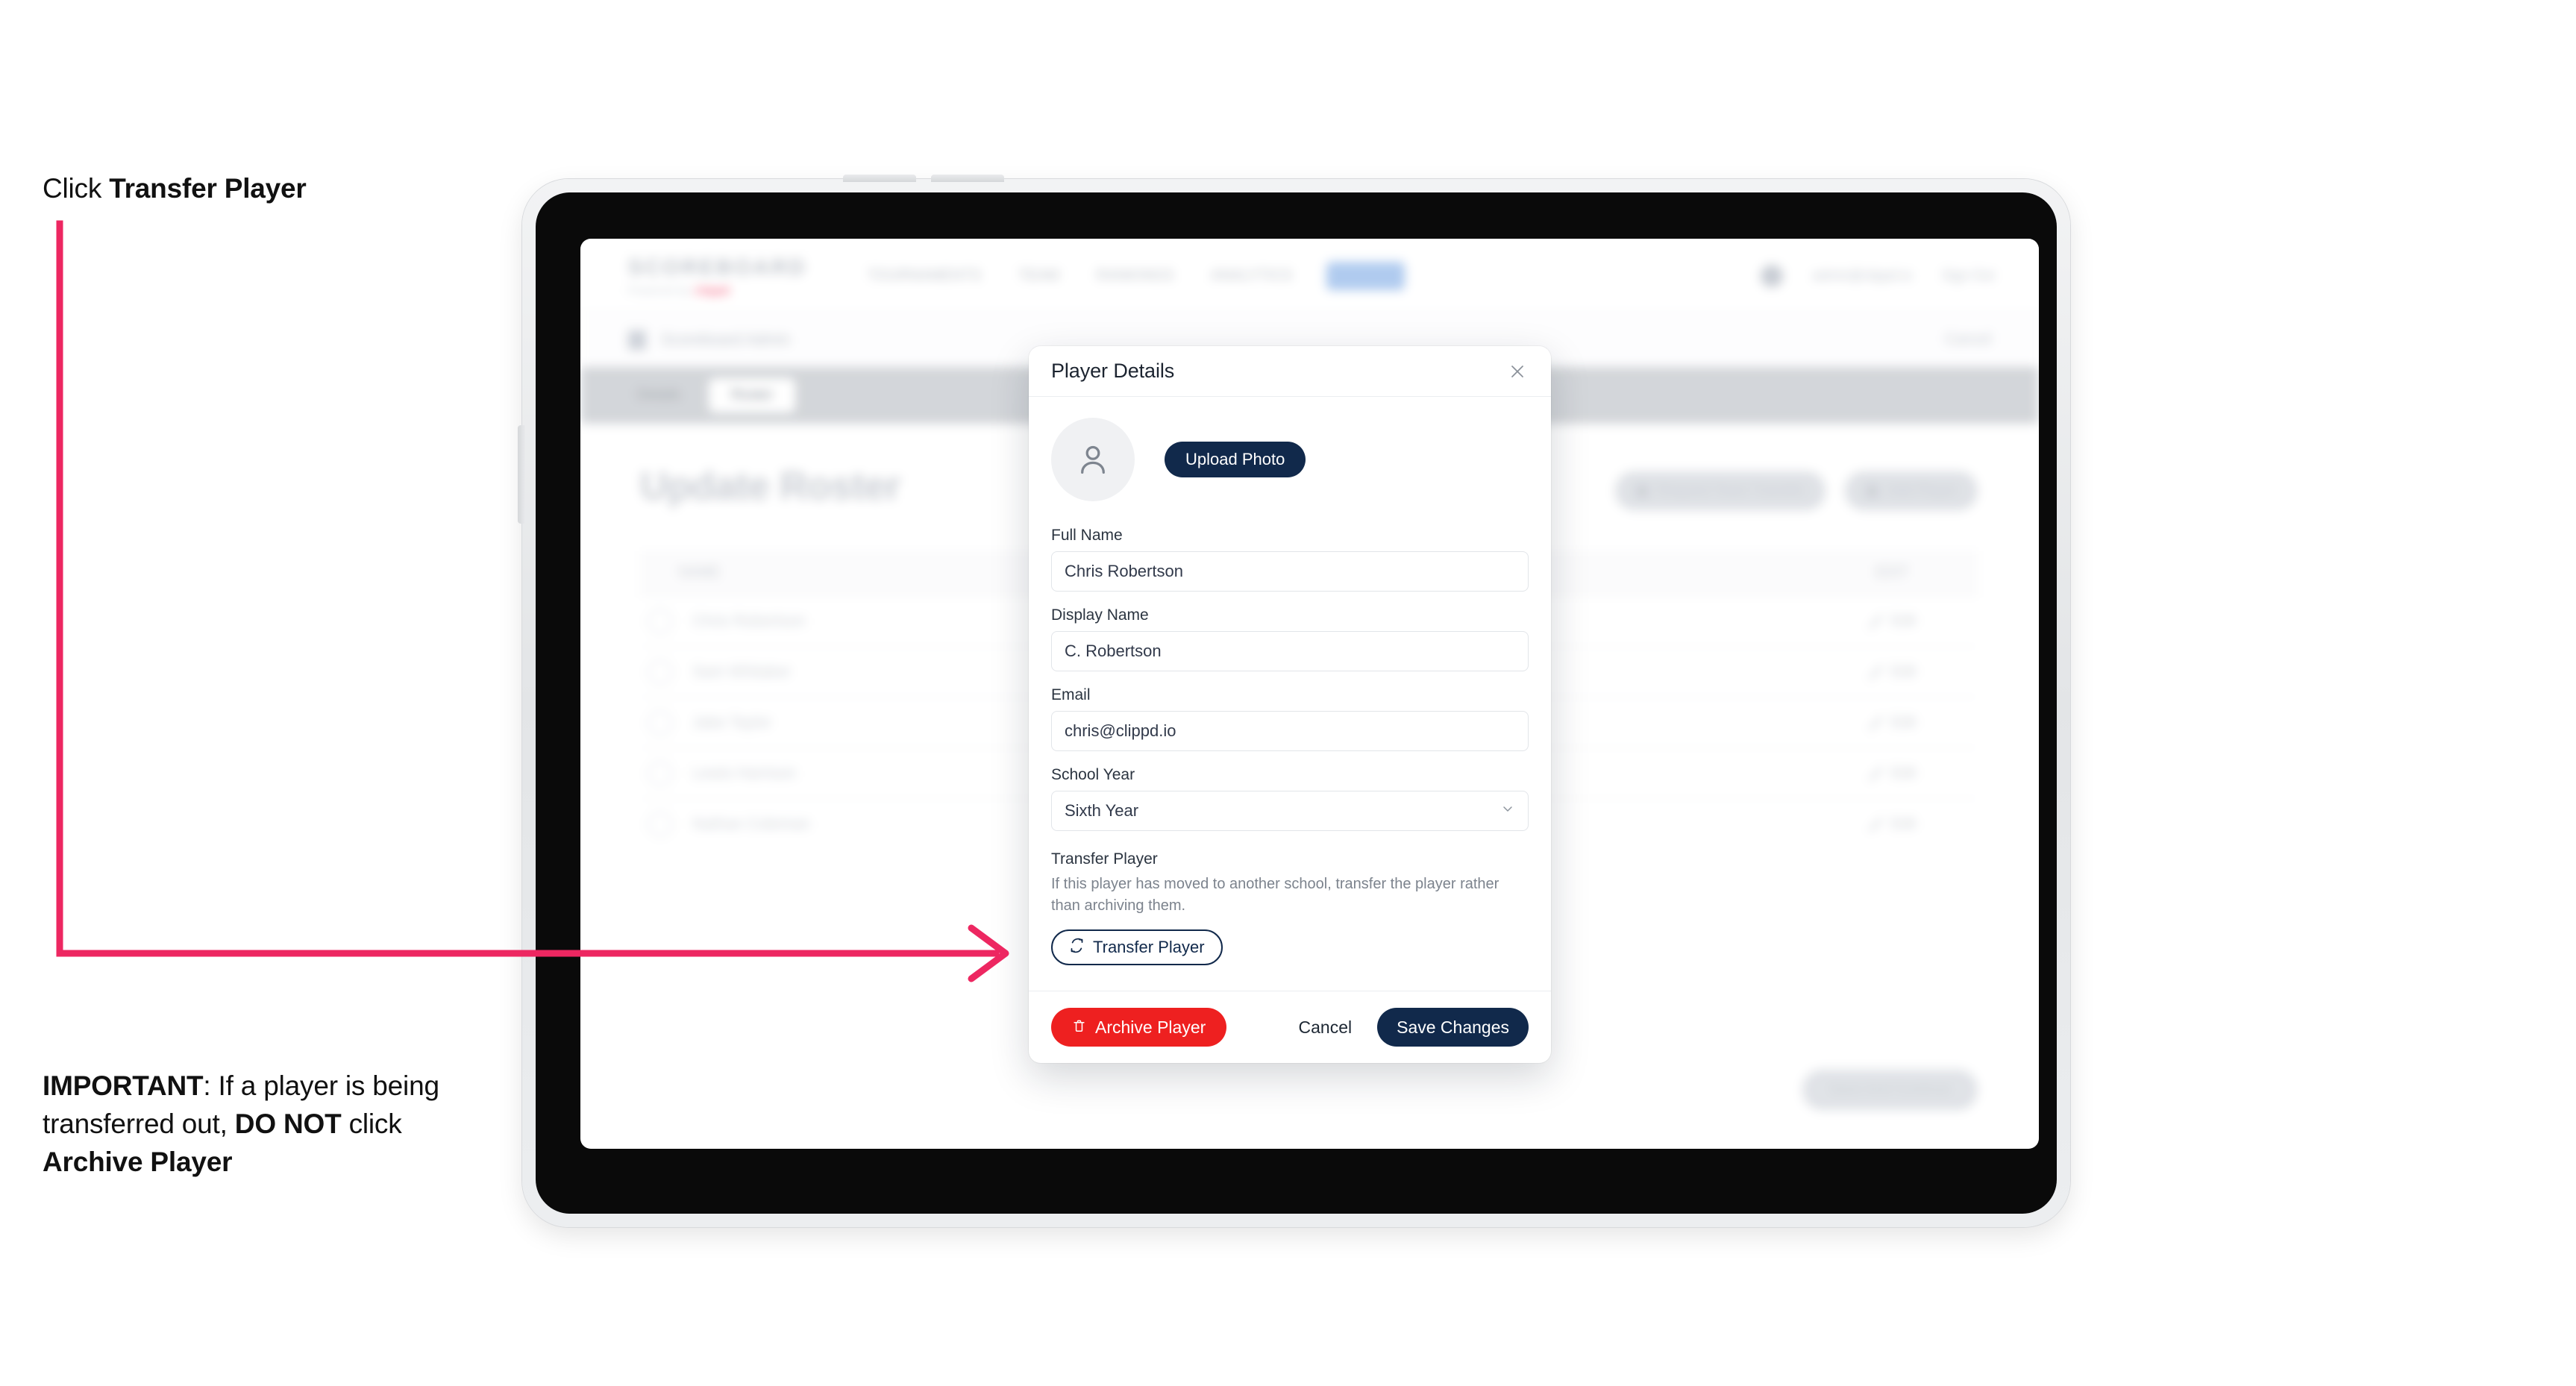 This screenshot has width=2576, height=1386. I want to click on player-name: Lewis Harrison, so click(744, 773).